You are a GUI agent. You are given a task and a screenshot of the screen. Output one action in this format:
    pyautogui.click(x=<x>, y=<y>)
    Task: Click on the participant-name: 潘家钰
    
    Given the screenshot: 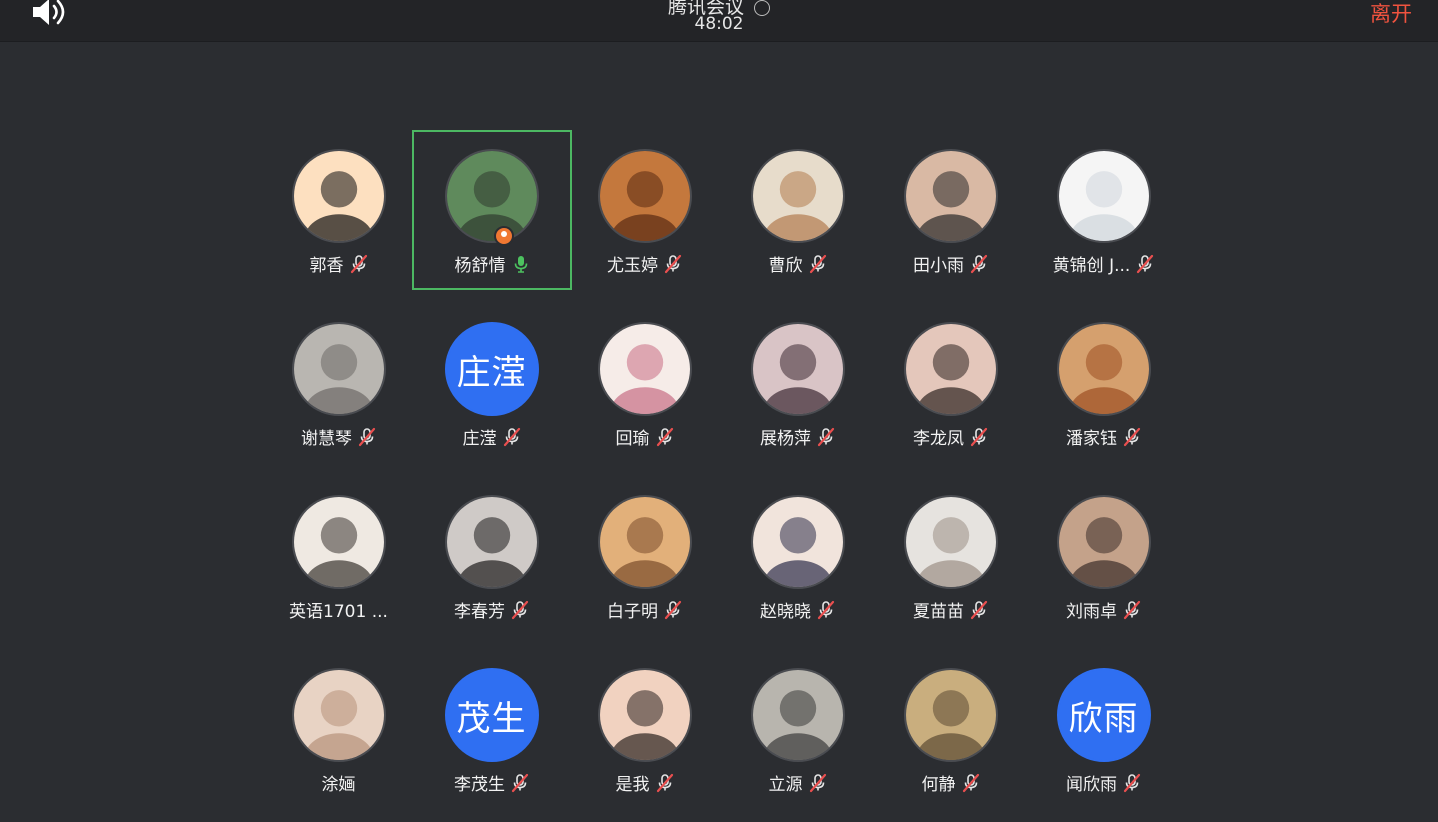 What is the action you would take?
    pyautogui.click(x=1091, y=439)
    